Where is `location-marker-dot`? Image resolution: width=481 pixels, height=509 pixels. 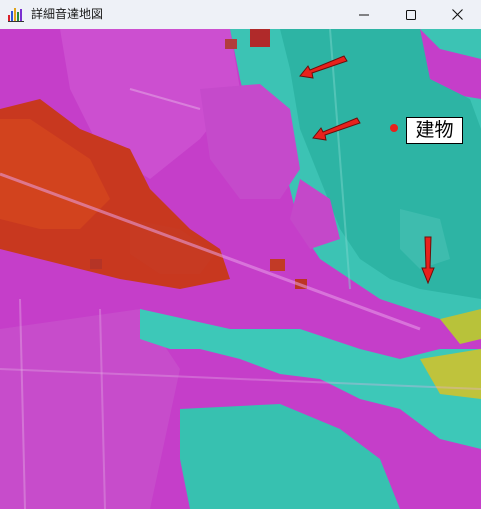
location-marker-dot is located at coordinates (394, 128).